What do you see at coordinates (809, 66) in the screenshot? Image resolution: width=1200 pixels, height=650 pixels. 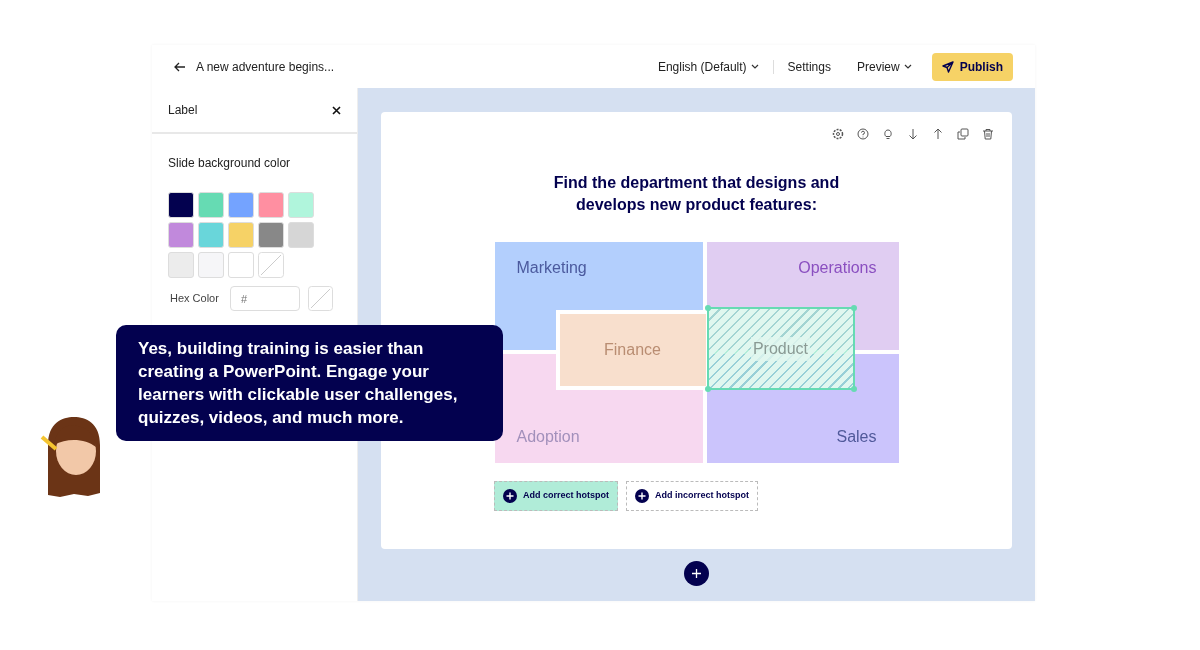 I see `settings-link: Settings` at bounding box center [809, 66].